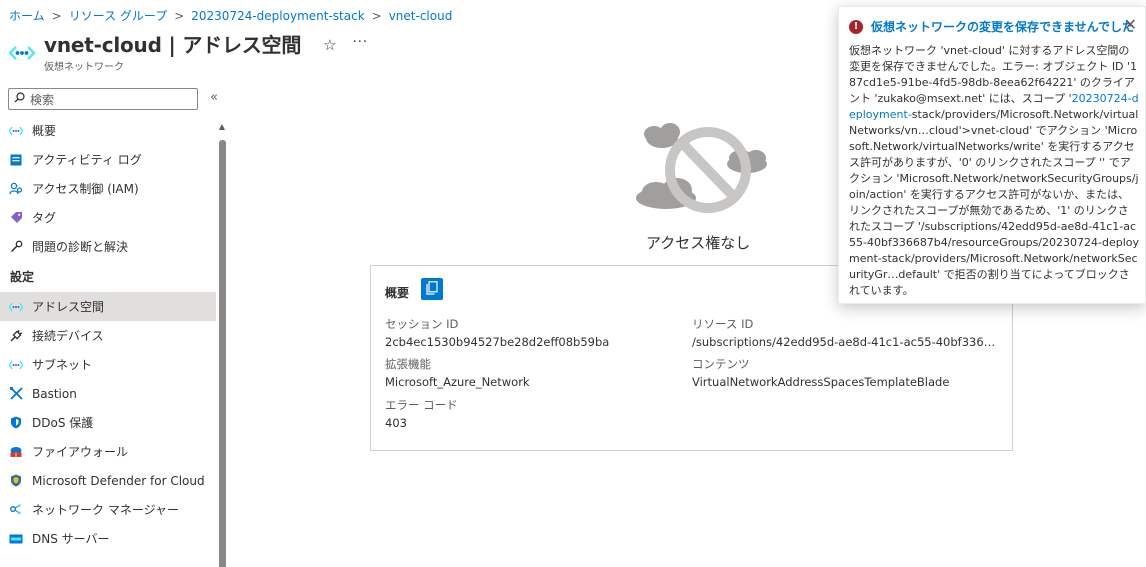 The width and height of the screenshot is (1146, 567). I want to click on defender-icon, so click(16, 481).